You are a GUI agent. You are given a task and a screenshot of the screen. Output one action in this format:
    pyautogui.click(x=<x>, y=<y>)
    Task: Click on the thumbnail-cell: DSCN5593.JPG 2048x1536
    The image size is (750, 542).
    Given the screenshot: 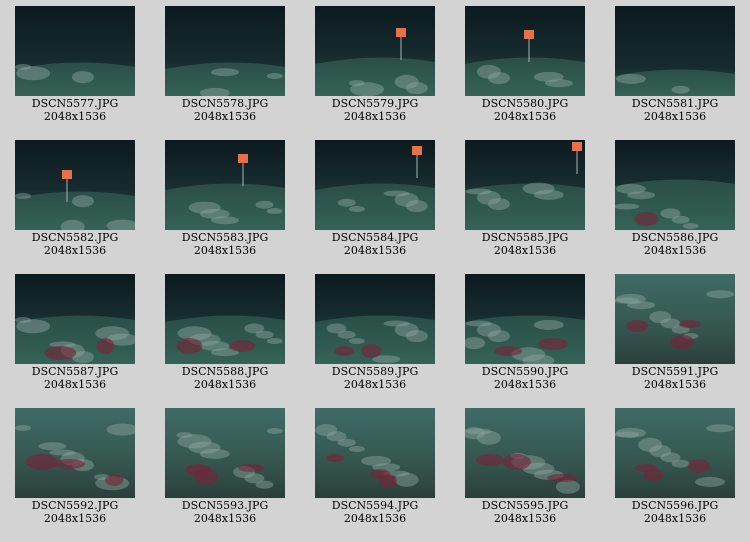 What is the action you would take?
    pyautogui.click(x=225, y=467)
    